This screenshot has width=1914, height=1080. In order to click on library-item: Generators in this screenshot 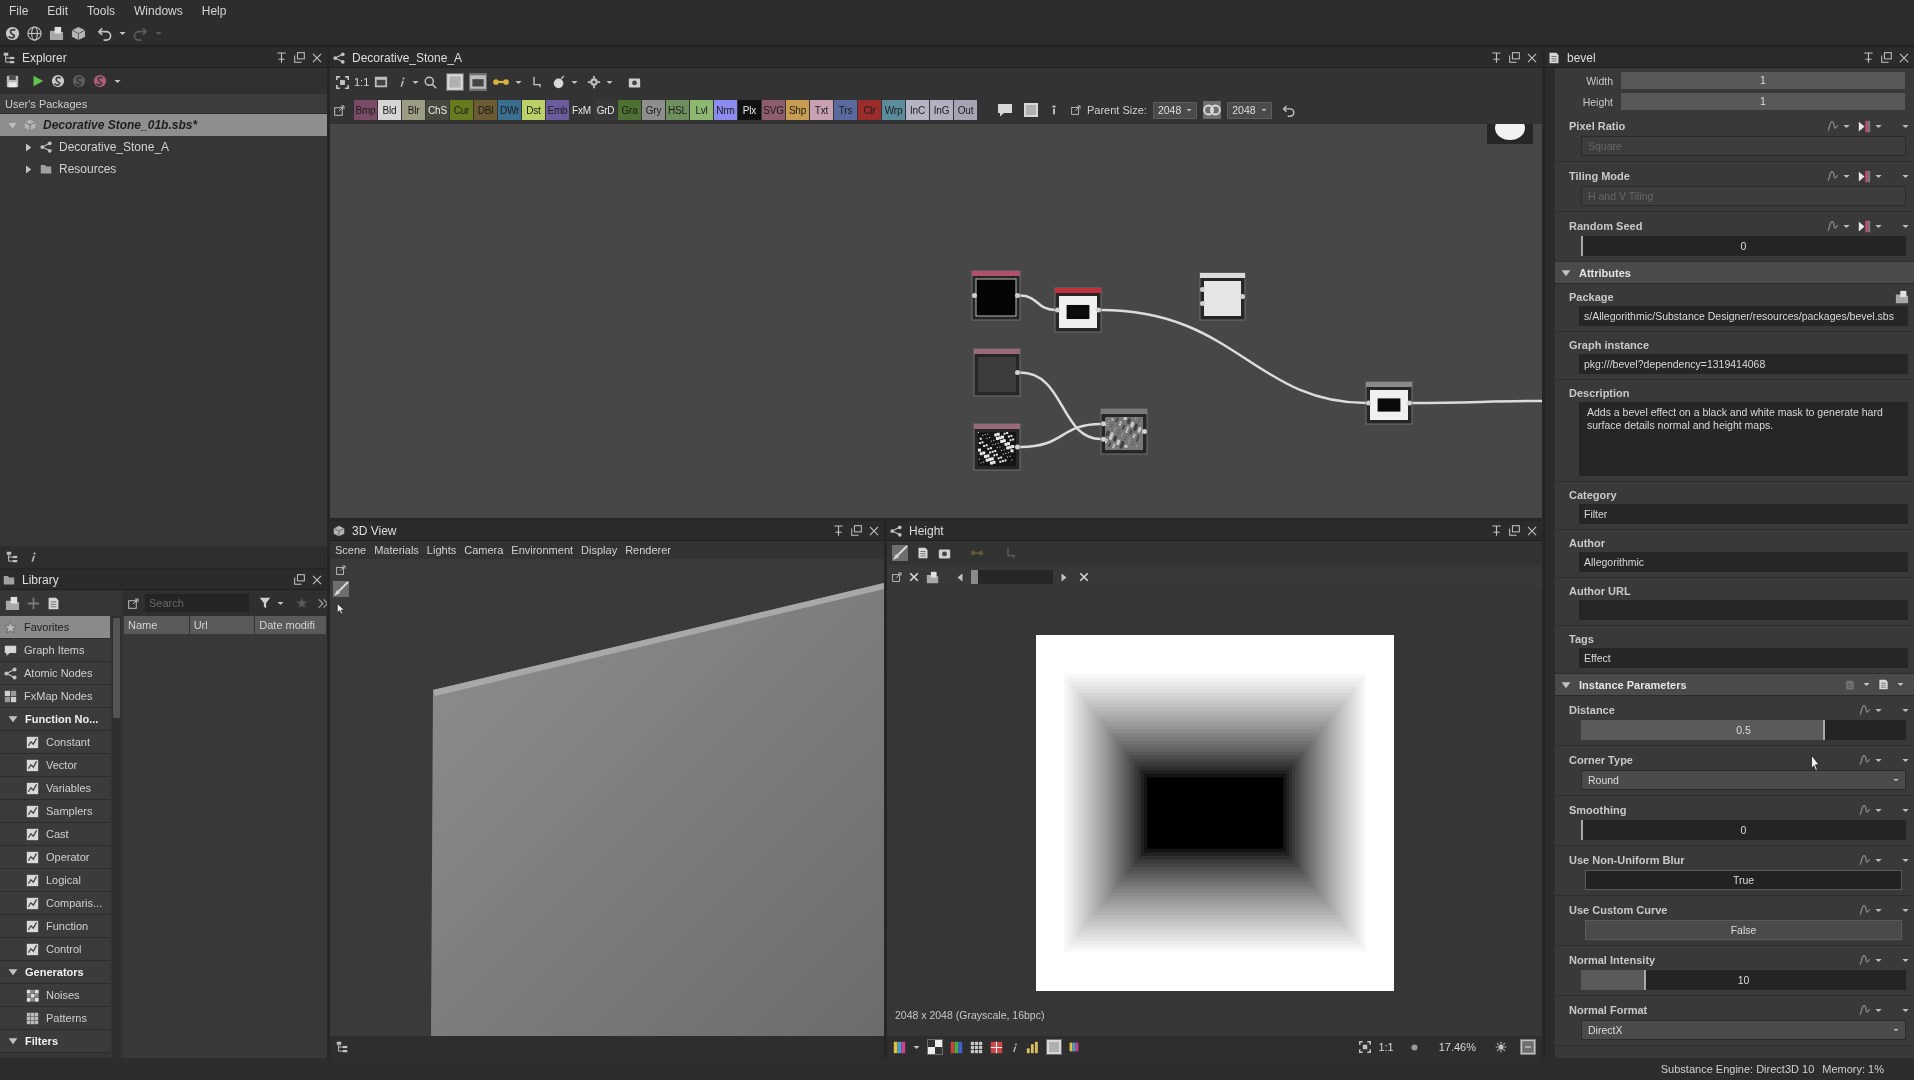, I will do `click(55, 972)`.